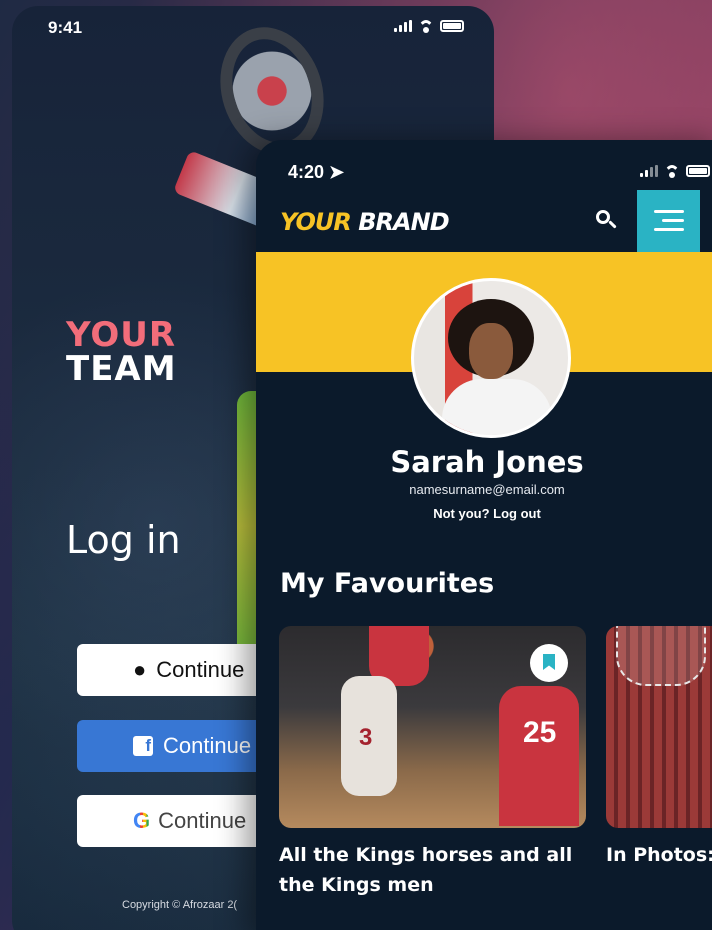  I want to click on facebook-icon: f, so click(143, 746).